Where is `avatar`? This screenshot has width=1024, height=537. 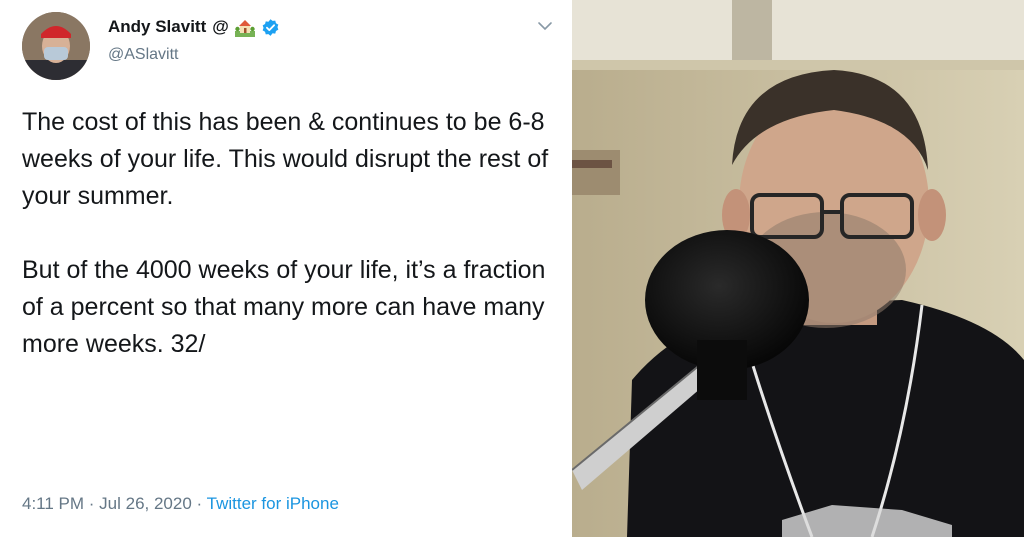
avatar is located at coordinates (56, 46).